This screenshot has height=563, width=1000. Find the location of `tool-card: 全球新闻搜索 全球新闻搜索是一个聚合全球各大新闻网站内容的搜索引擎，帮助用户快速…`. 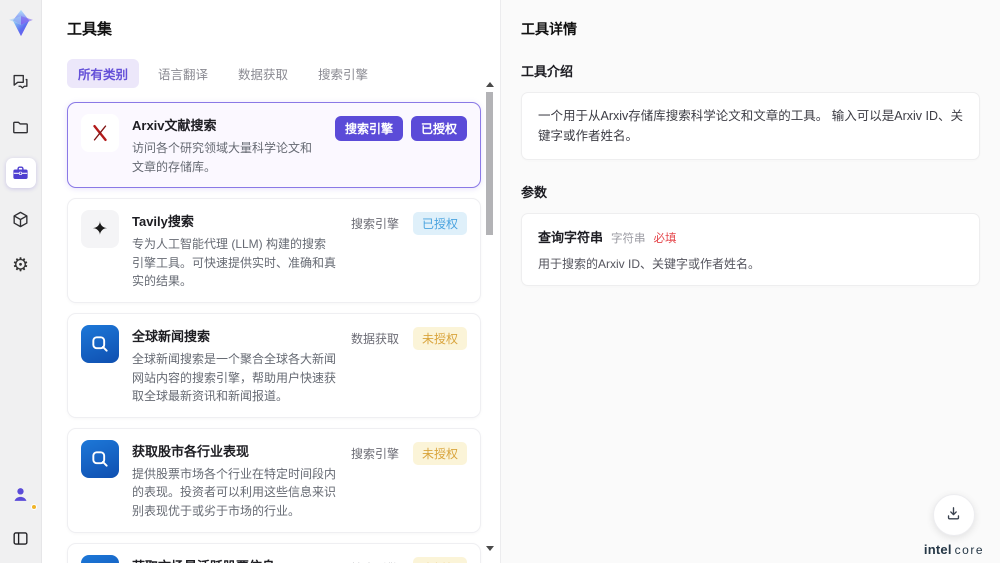

tool-card: 全球新闻搜索 全球新闻搜索是一个聚合全球各大新闻网站内容的搜索引擎，帮助用户快速… is located at coordinates (274, 365).